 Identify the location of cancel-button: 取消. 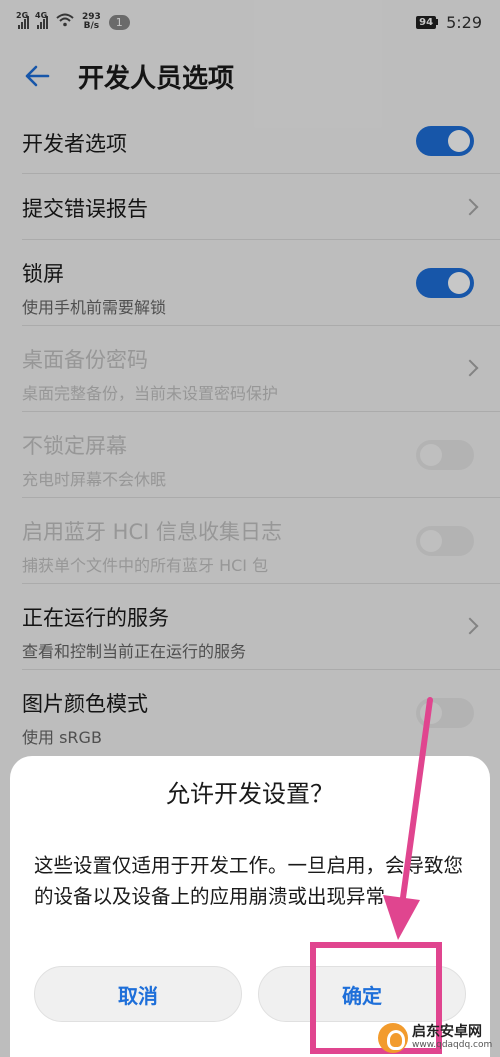
(138, 994).